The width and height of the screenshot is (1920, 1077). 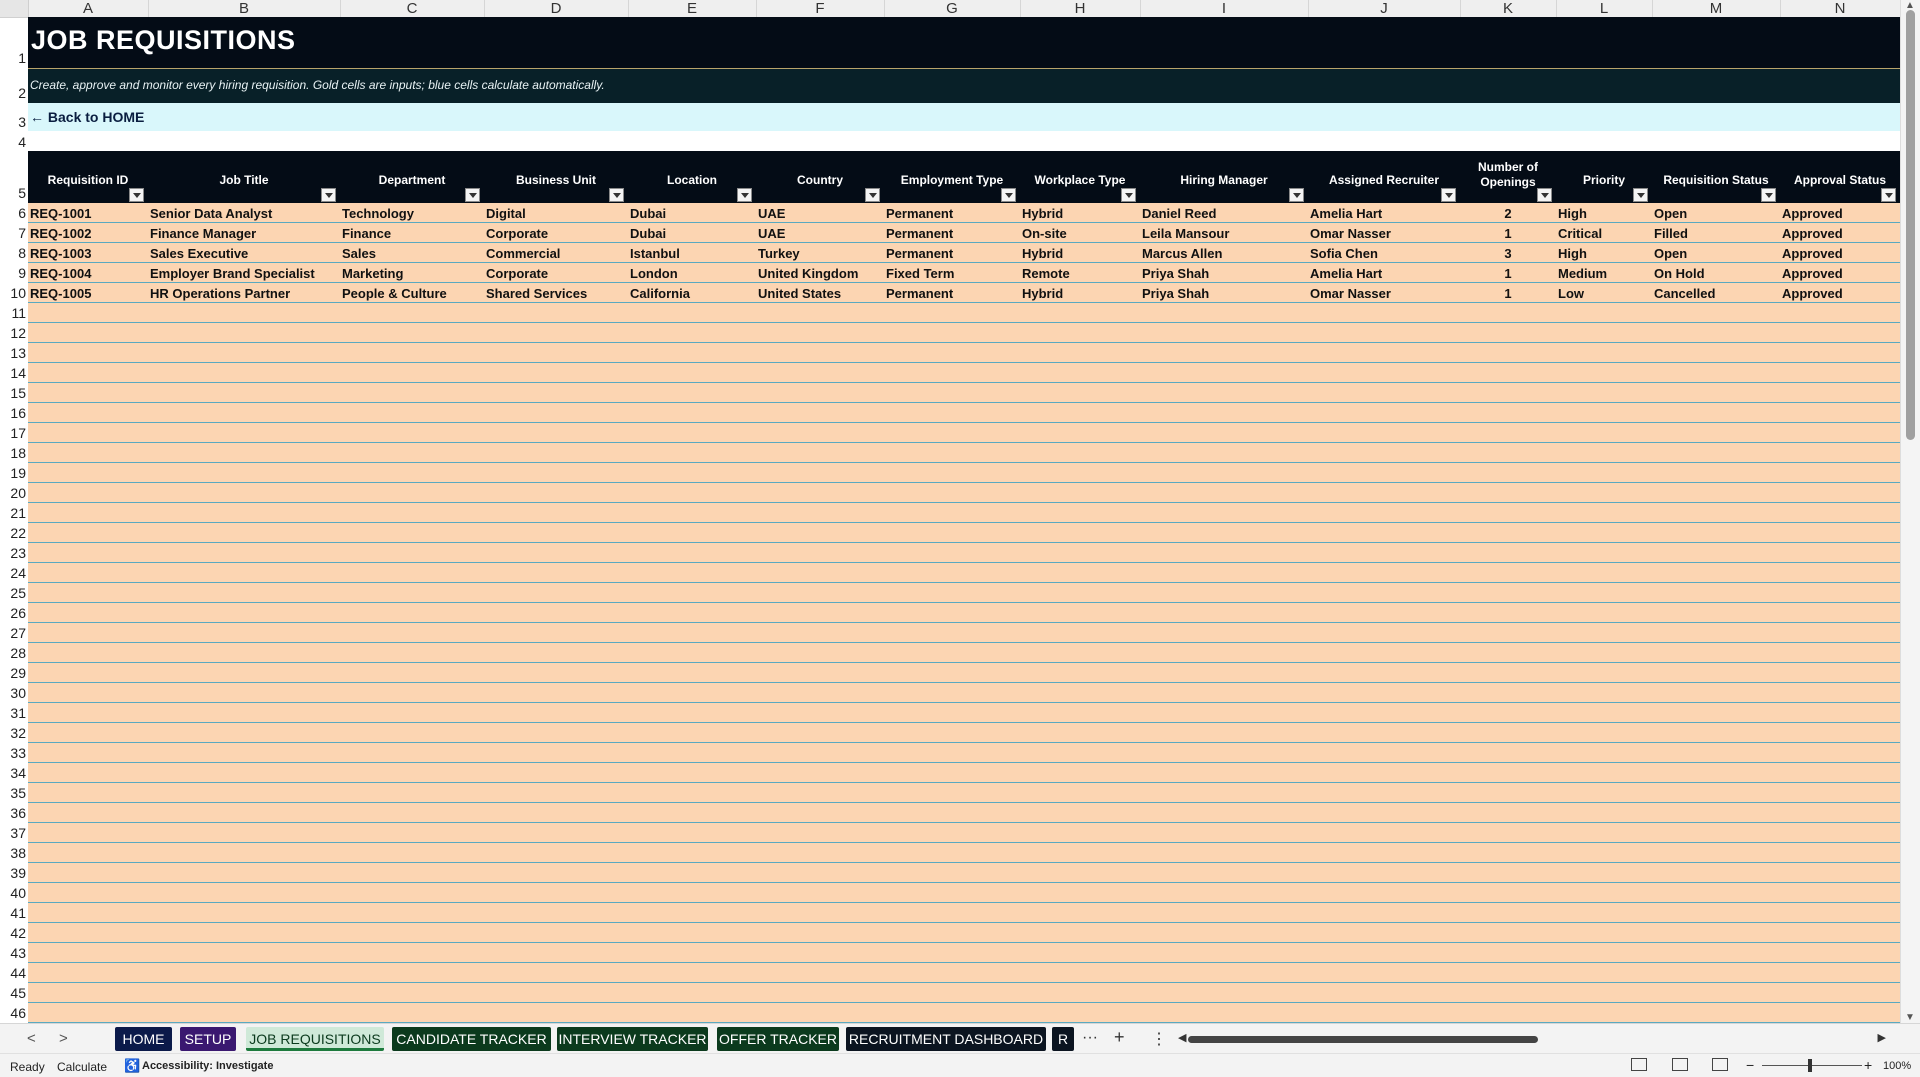 What do you see at coordinates (655, 253) in the screenshot?
I see `table-cell: Istanbul` at bounding box center [655, 253].